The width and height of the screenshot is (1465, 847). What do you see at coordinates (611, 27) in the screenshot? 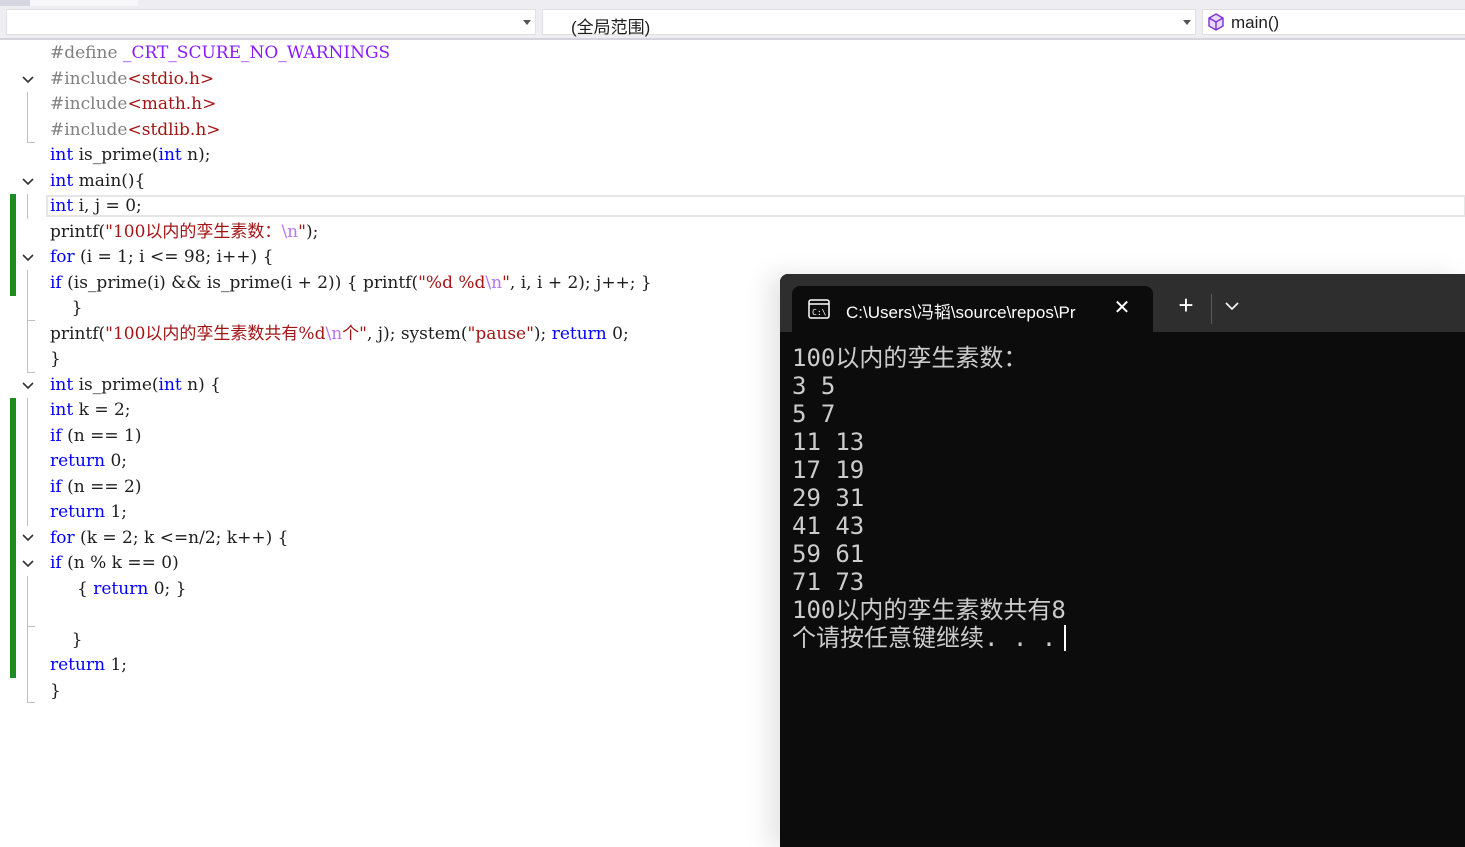
I see `scope-combo-label: (全局范围)` at bounding box center [611, 27].